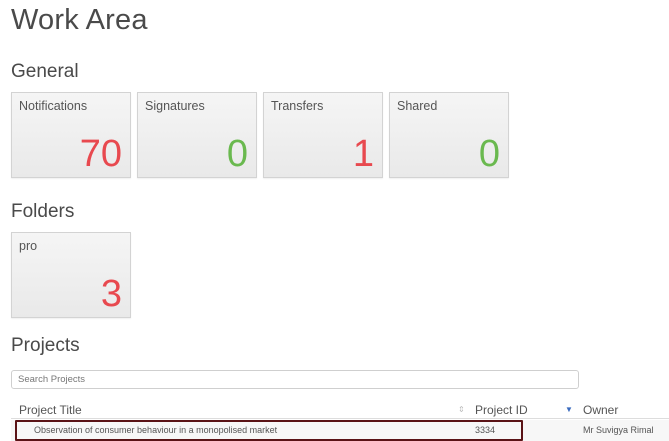  What do you see at coordinates (50, 410) in the screenshot?
I see `column-header-project-title: Project Title` at bounding box center [50, 410].